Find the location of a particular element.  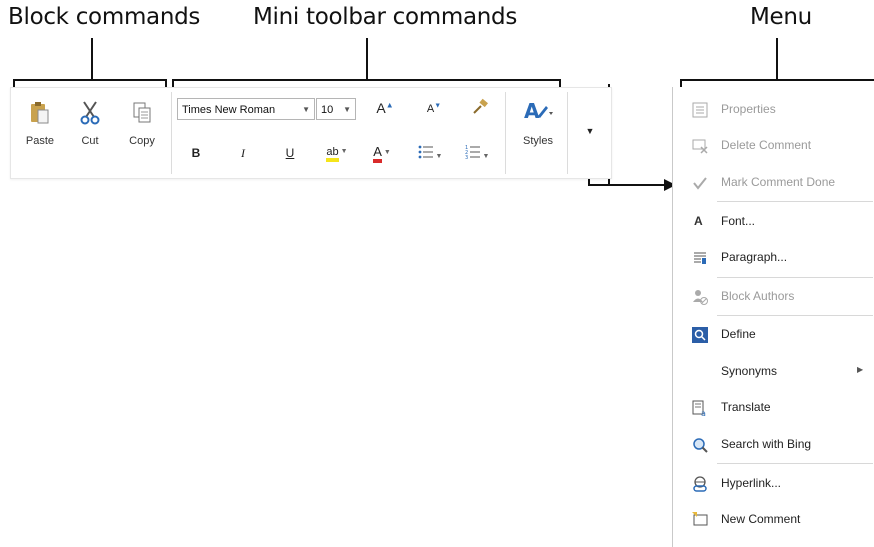

properties-icon is located at coordinates (700, 110).